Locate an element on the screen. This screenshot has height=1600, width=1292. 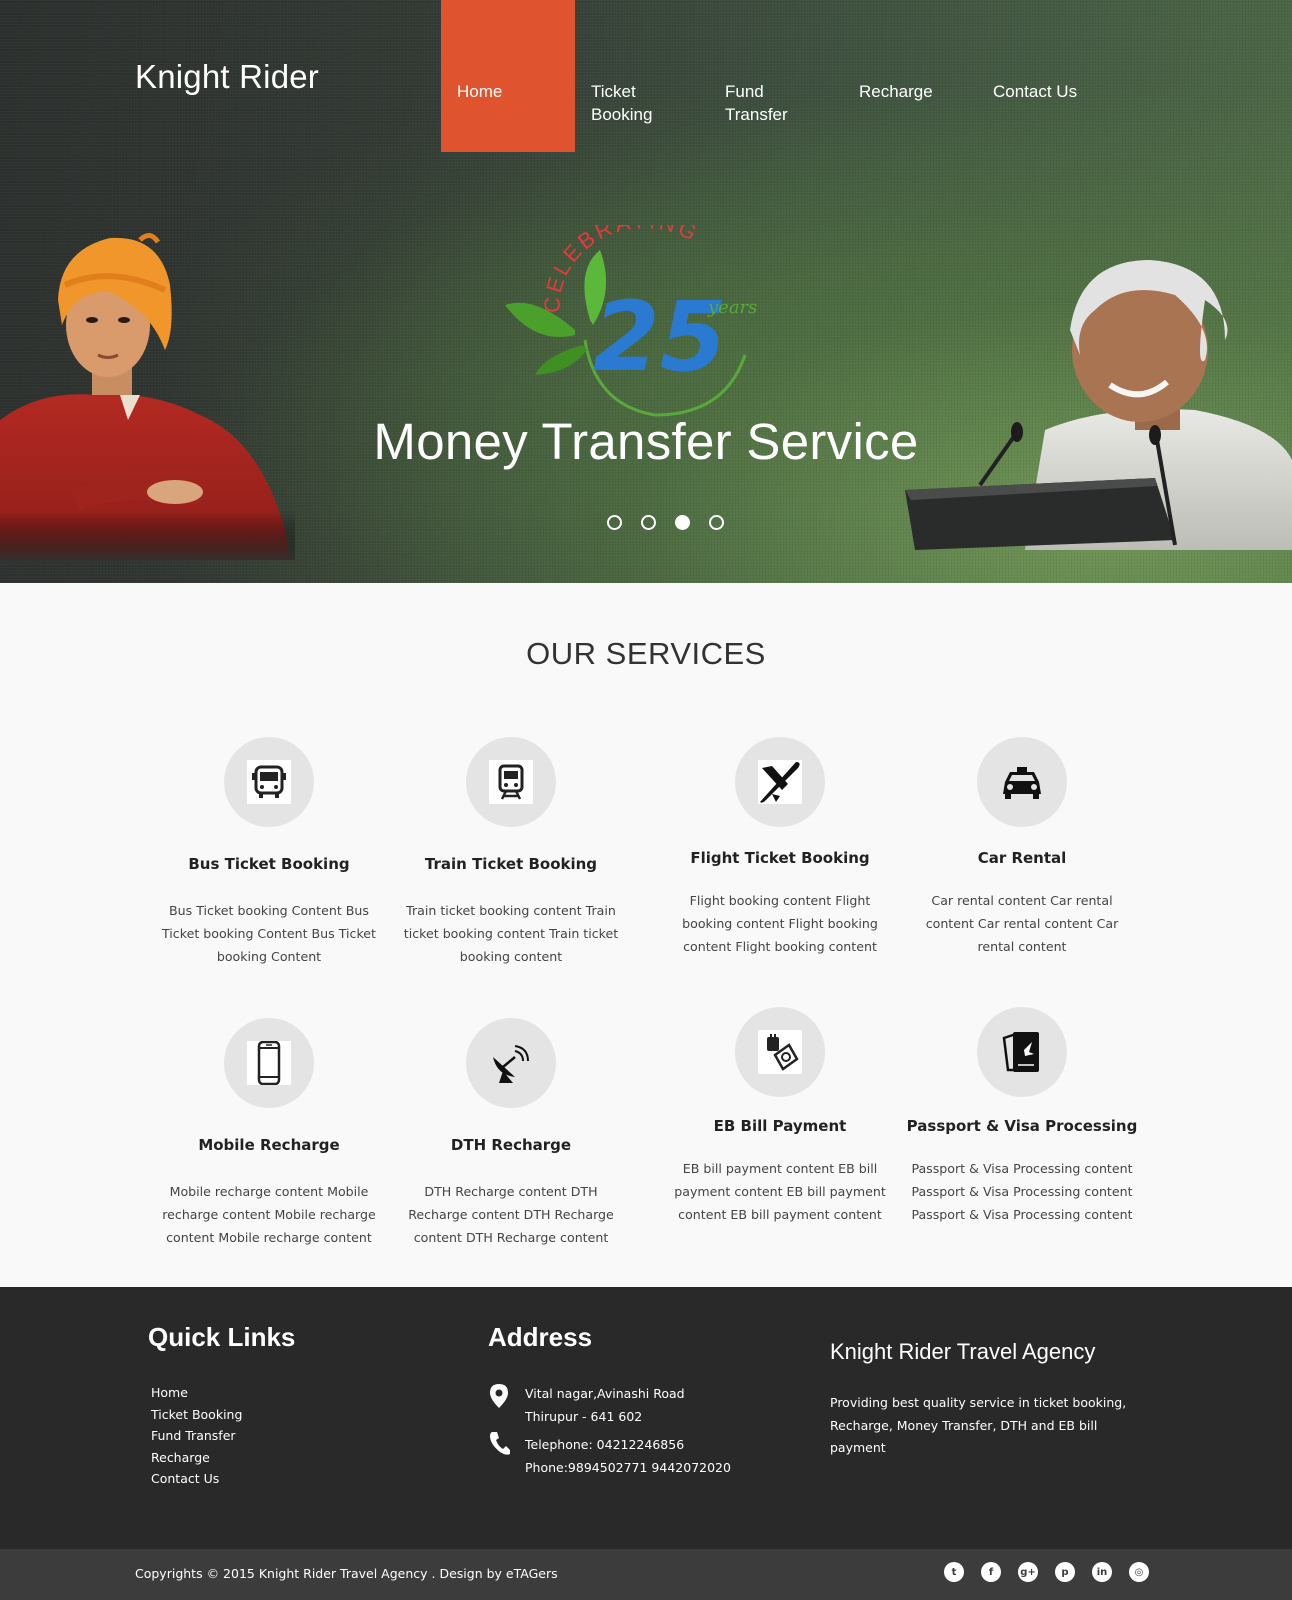
pinterest-icon: p is located at coordinates (1065, 1572).